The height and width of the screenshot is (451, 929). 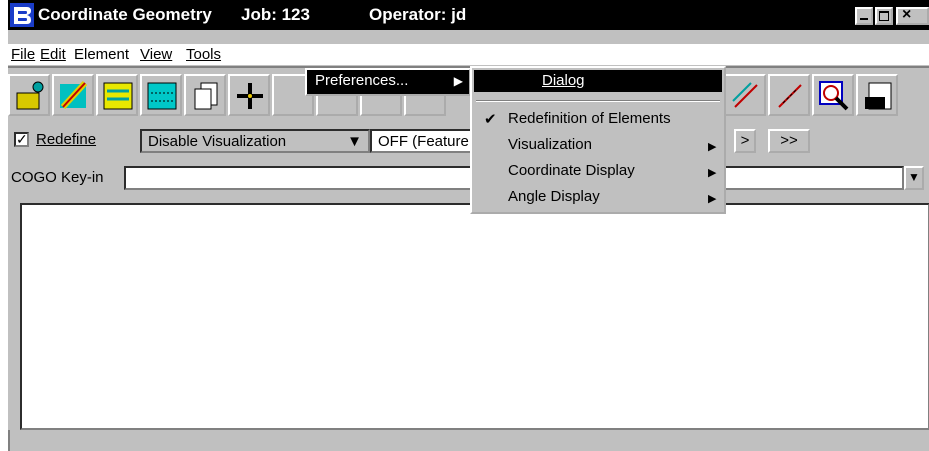 What do you see at coordinates (21, 139) in the screenshot?
I see `redefine-checkbox: ✓` at bounding box center [21, 139].